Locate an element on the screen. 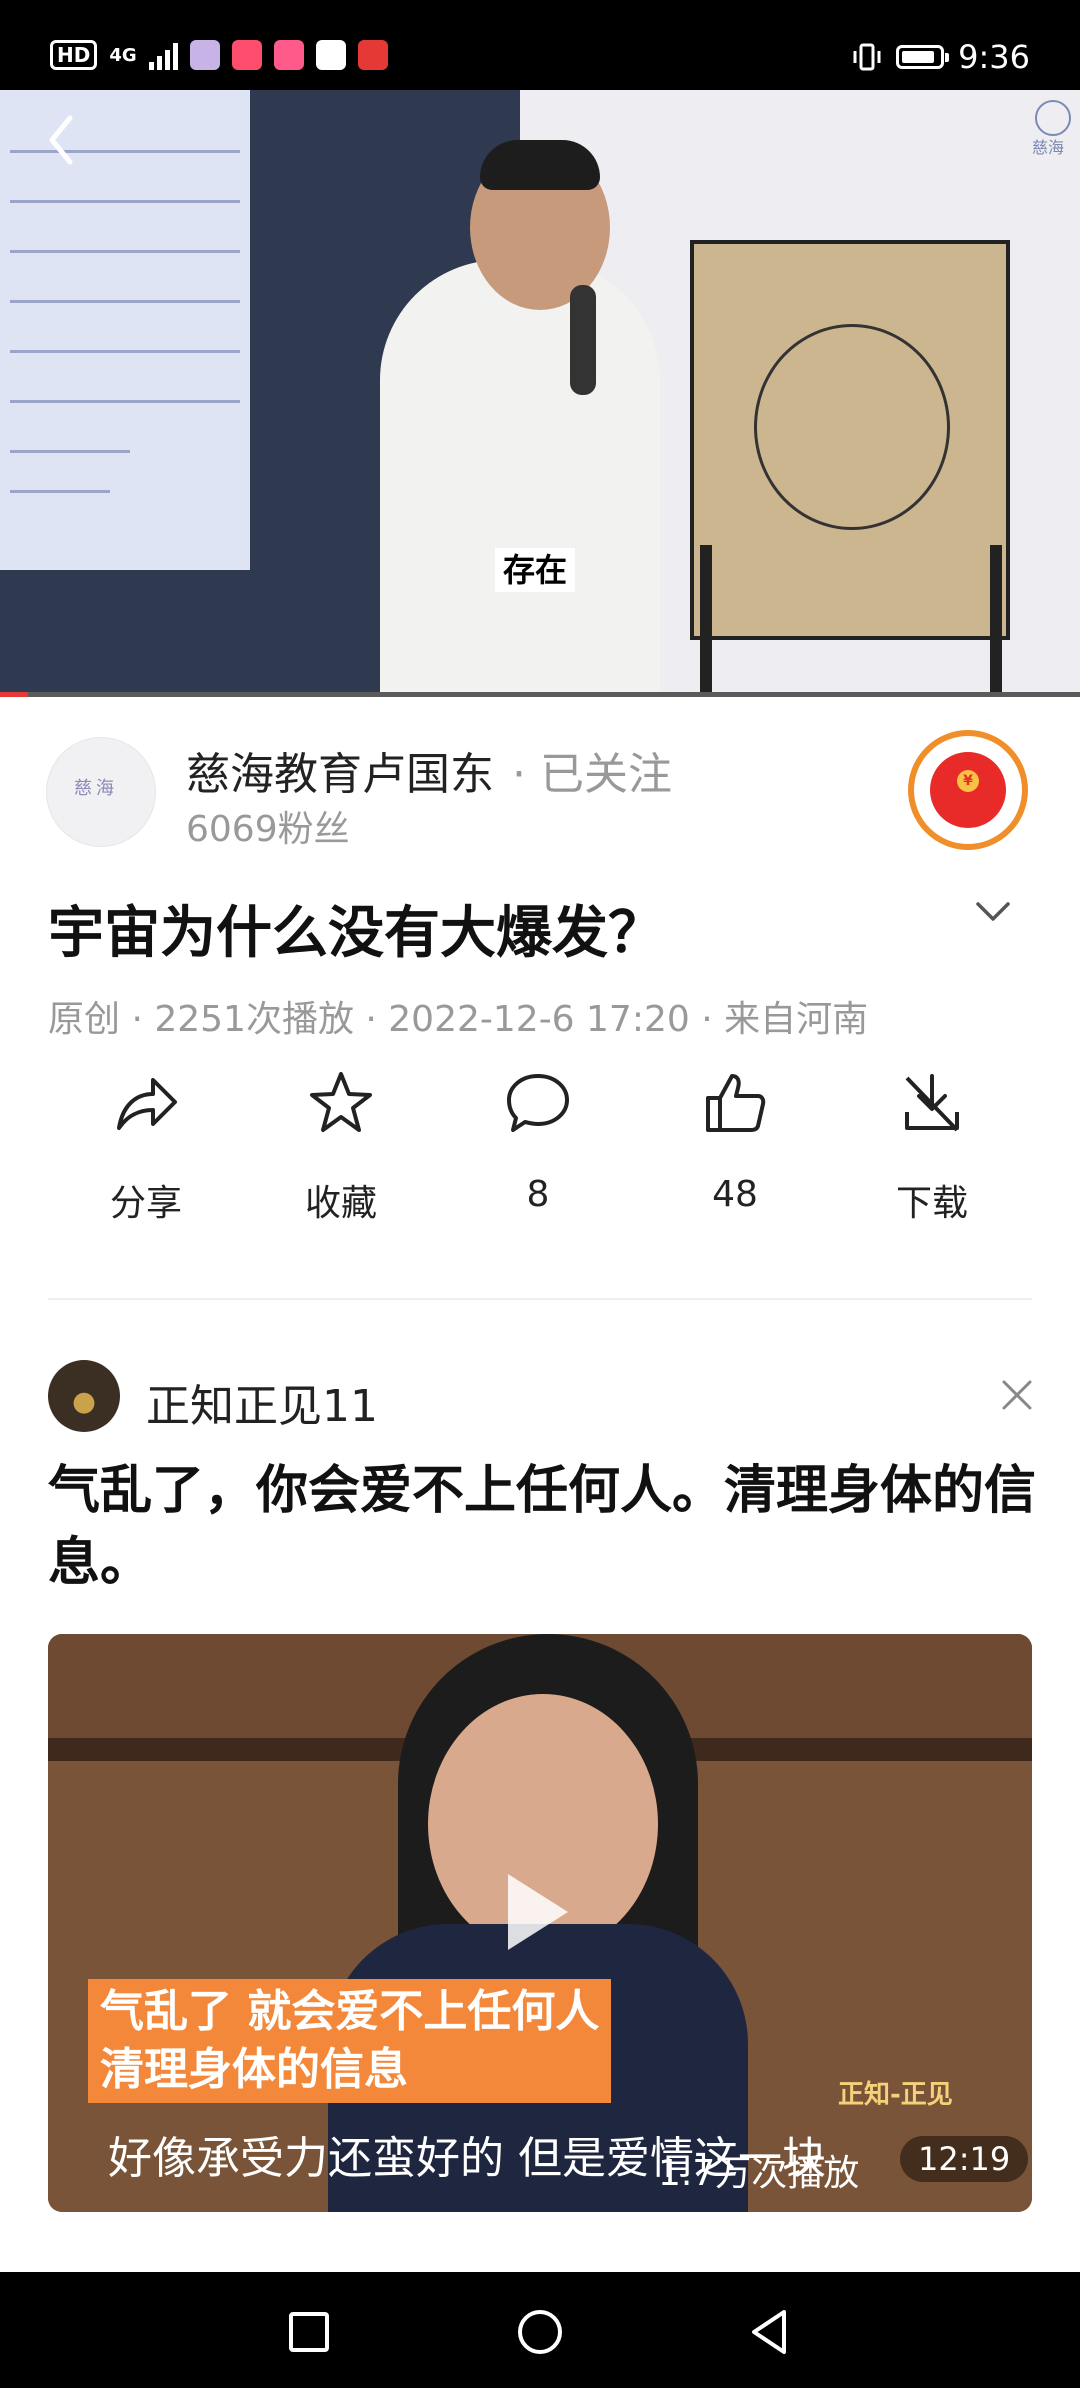 The width and height of the screenshot is (1080, 2388). status-left: HD 4G is located at coordinates (219, 55).